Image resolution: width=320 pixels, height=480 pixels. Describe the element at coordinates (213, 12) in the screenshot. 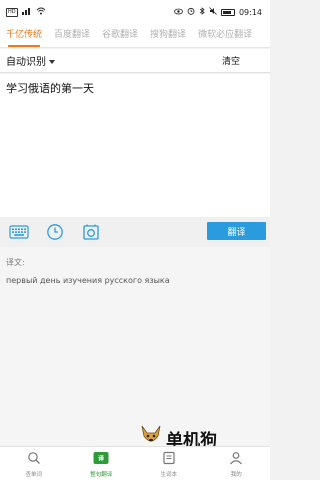

I see `mute-icon` at that location.